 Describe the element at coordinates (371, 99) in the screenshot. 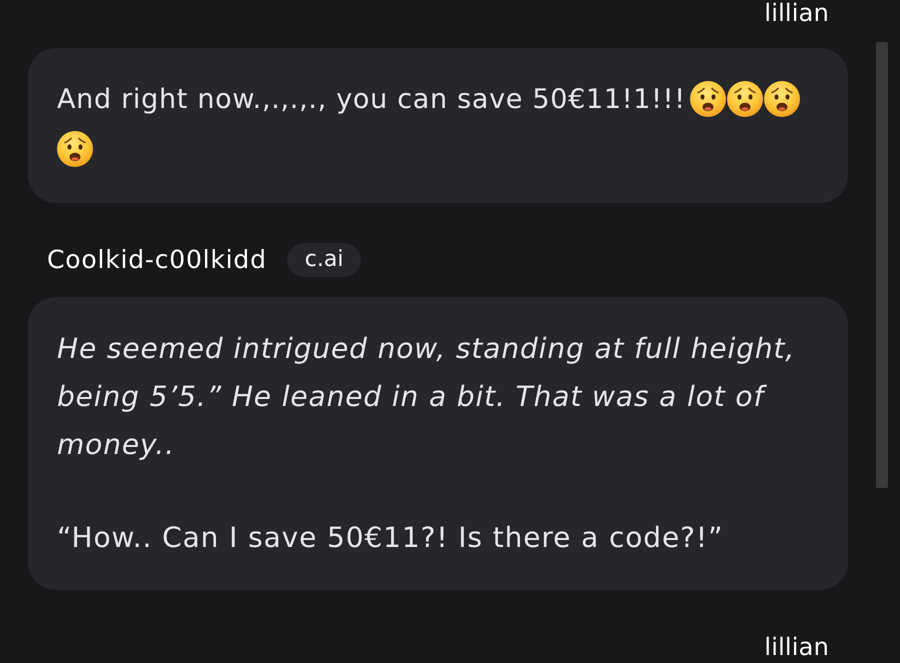

I see `message-text: And right now.,.,.,., you can save 50€11!1!!!` at that location.